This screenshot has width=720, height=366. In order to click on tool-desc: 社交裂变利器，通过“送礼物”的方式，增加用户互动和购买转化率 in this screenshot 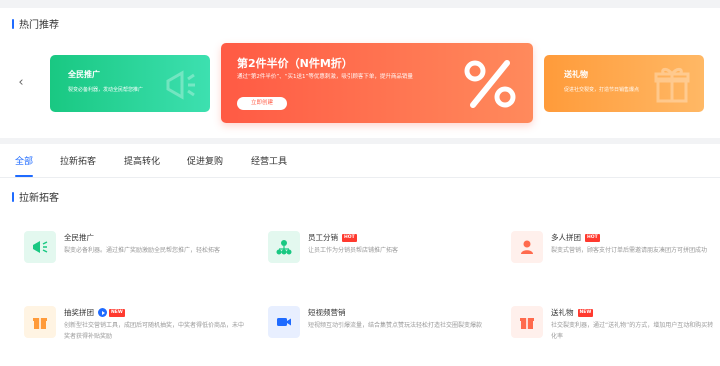, I will do `click(632, 331)`.